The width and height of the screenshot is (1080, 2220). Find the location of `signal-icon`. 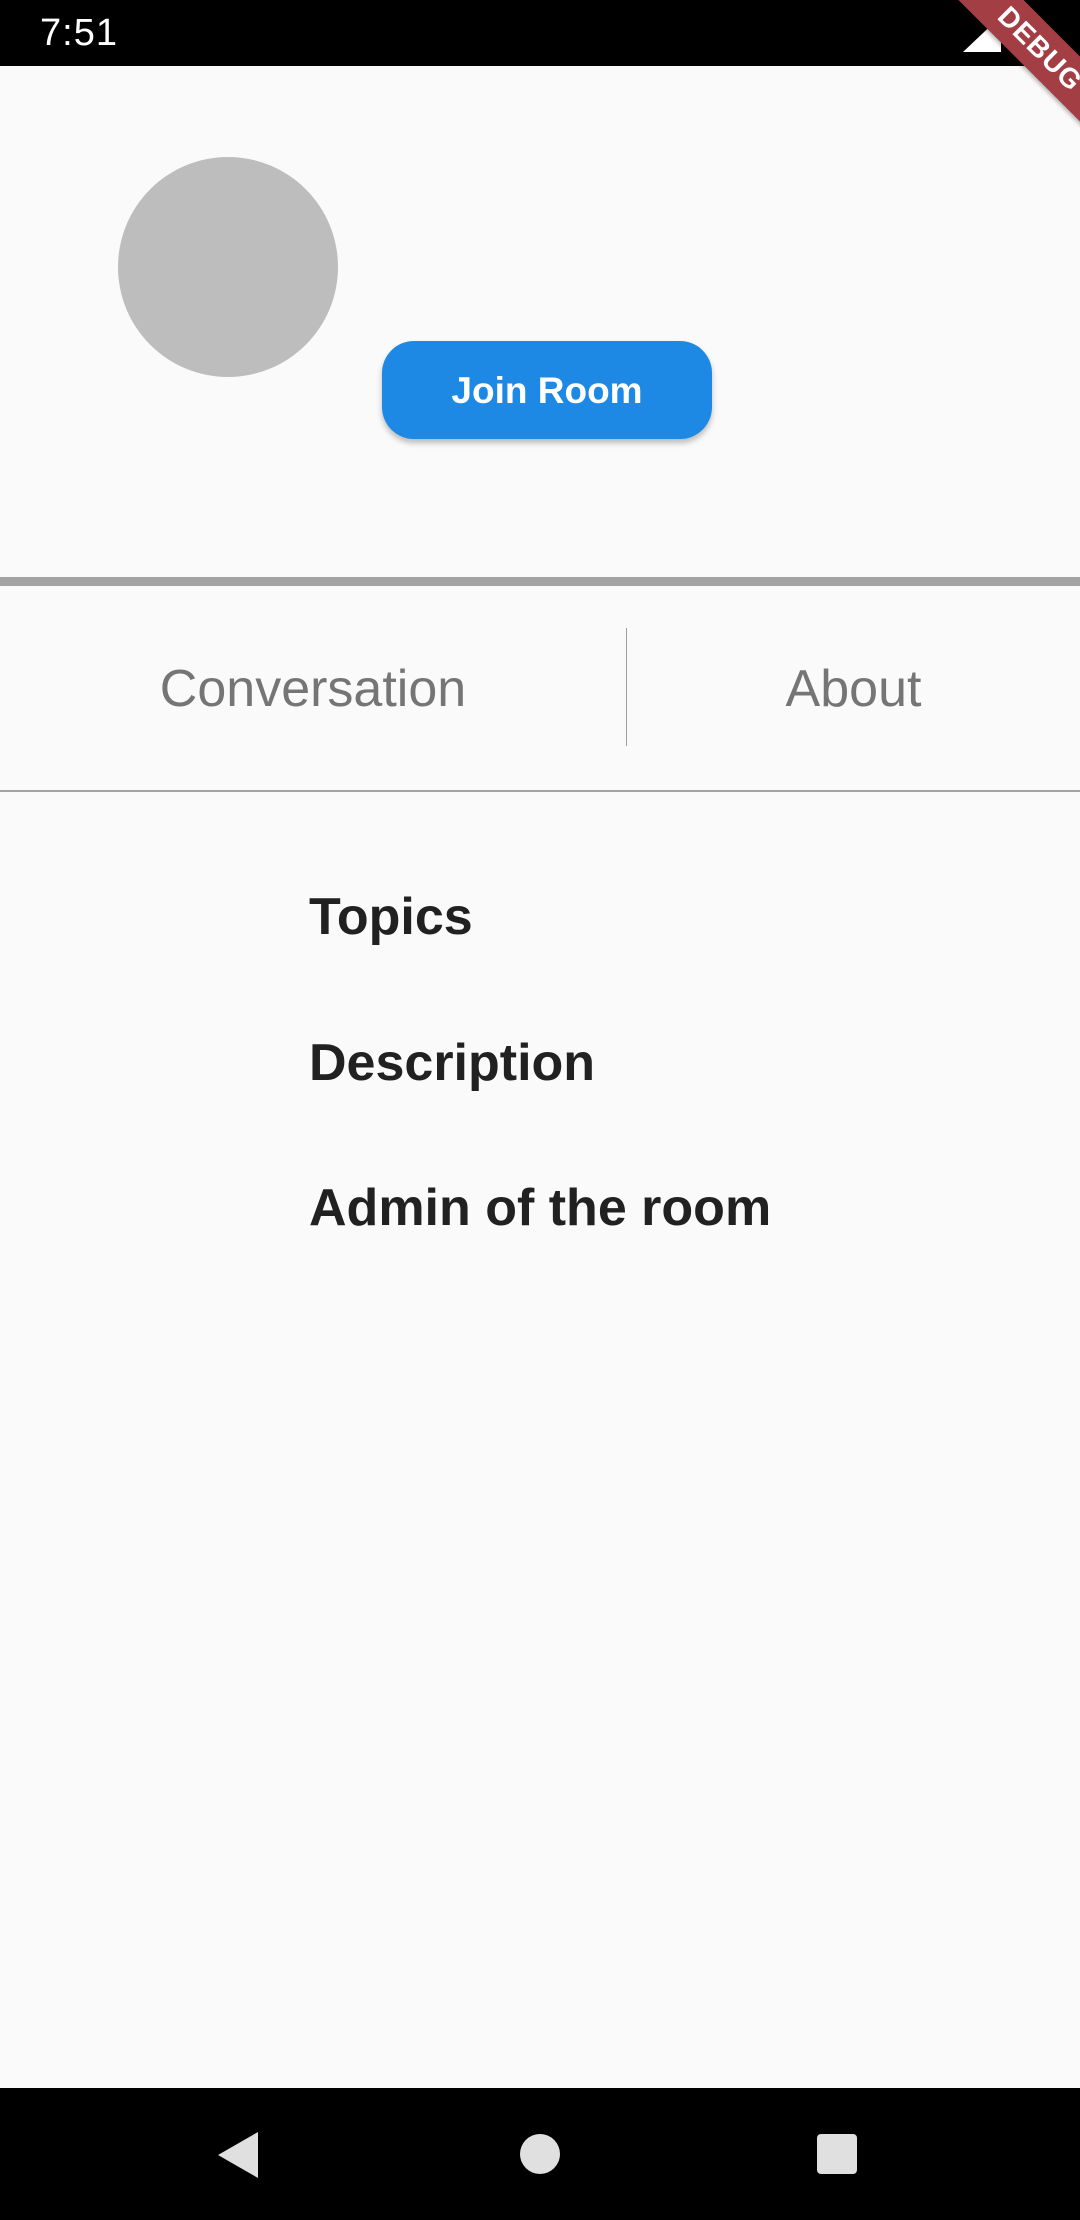

signal-icon is located at coordinates (982, 34).